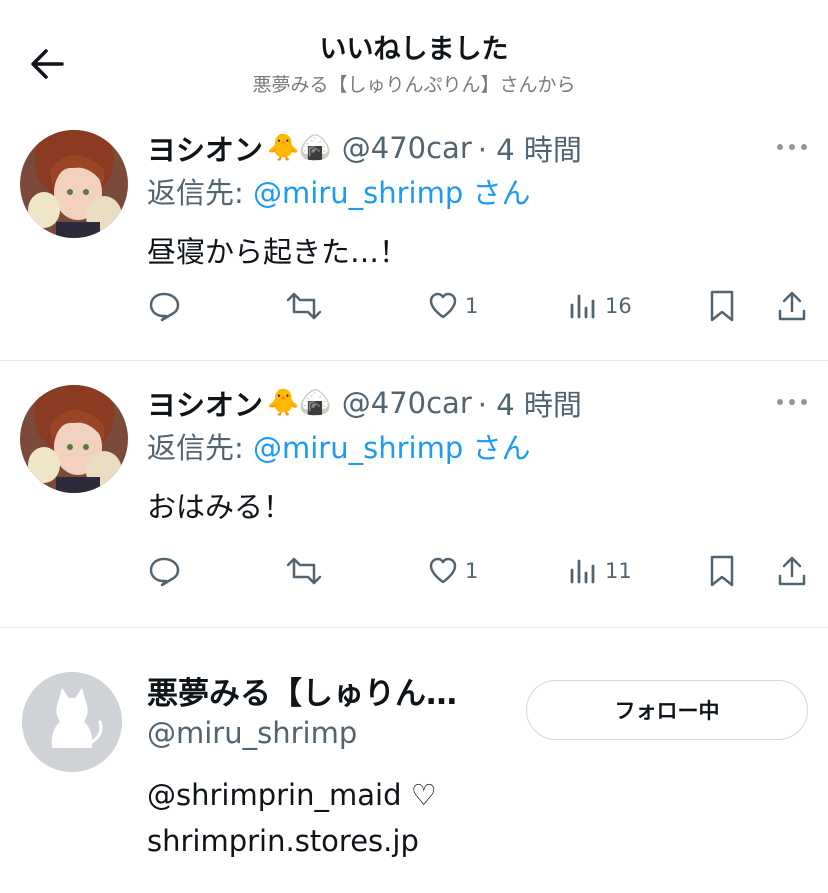 The image size is (828, 893). I want to click on tweet-actions: 1 16, so click(482, 306).